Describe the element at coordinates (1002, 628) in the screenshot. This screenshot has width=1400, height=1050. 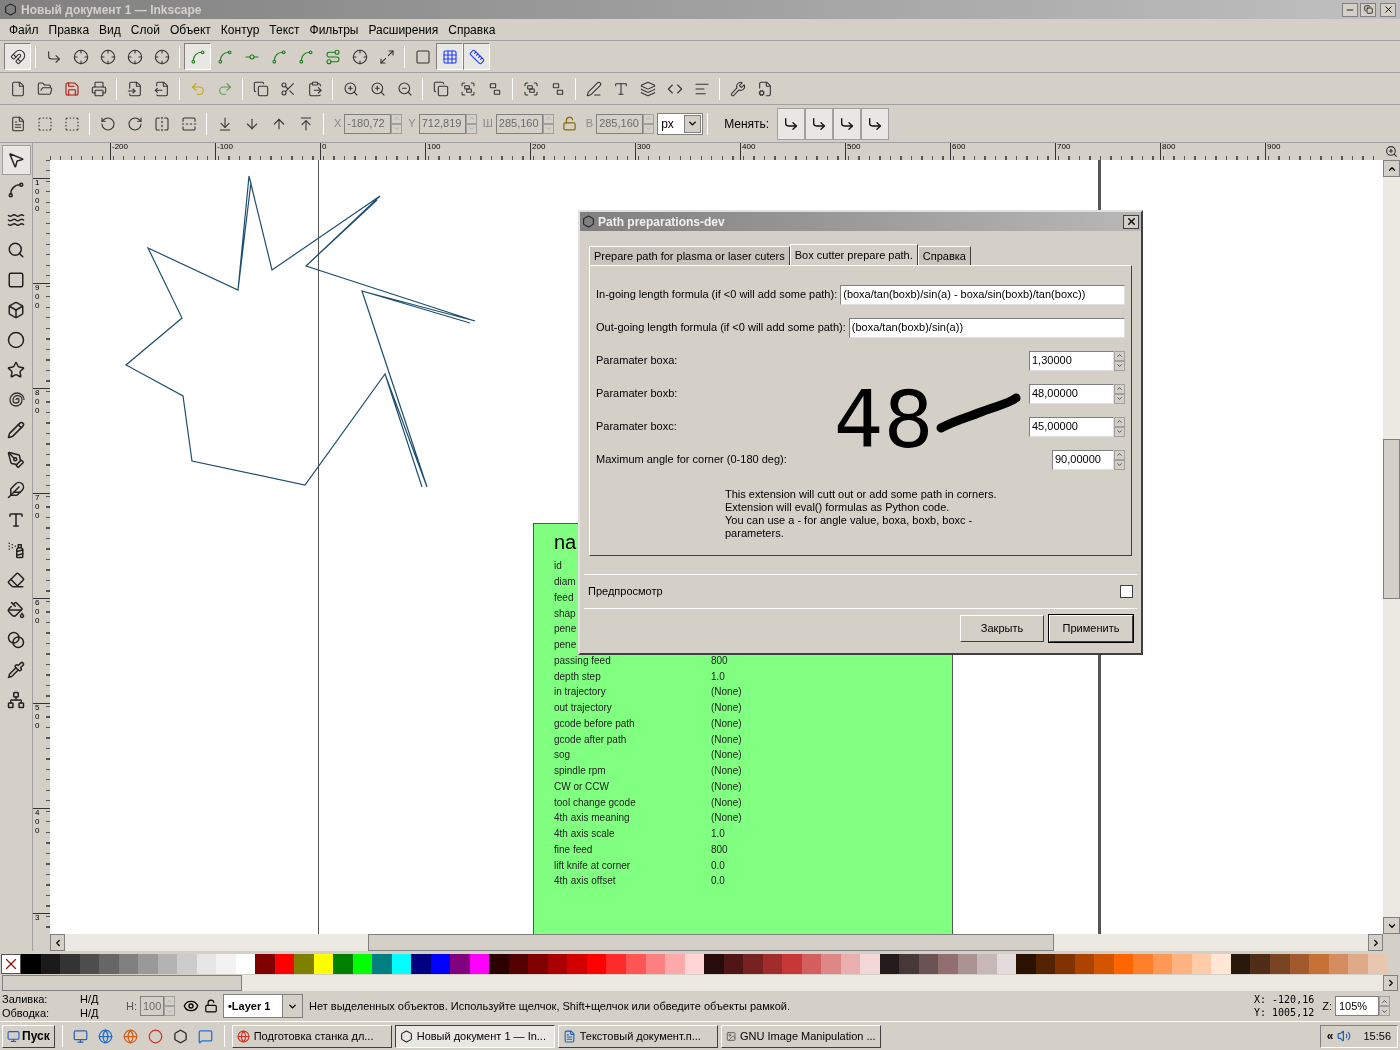
I see `dialog-button: Закрыть` at that location.